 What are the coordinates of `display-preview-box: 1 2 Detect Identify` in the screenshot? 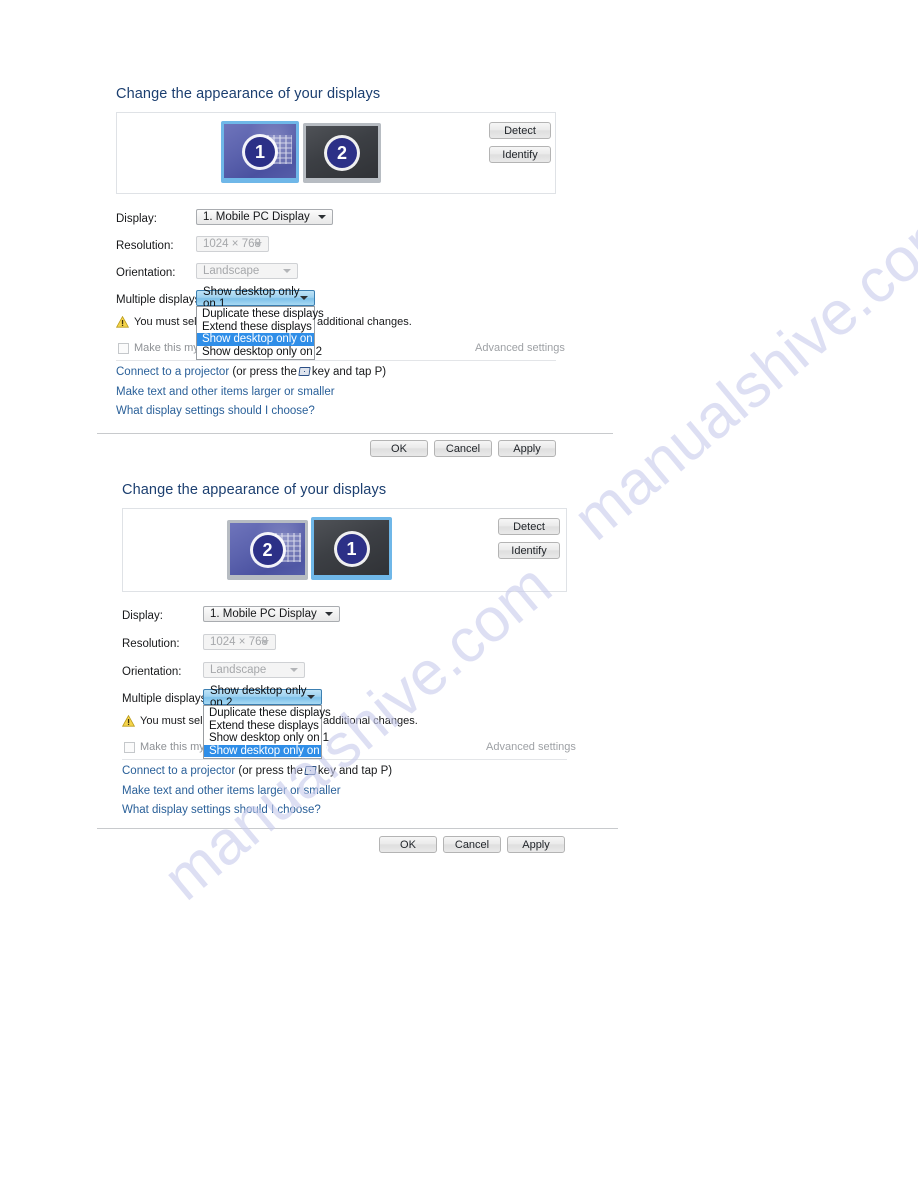 It's located at (336, 153).